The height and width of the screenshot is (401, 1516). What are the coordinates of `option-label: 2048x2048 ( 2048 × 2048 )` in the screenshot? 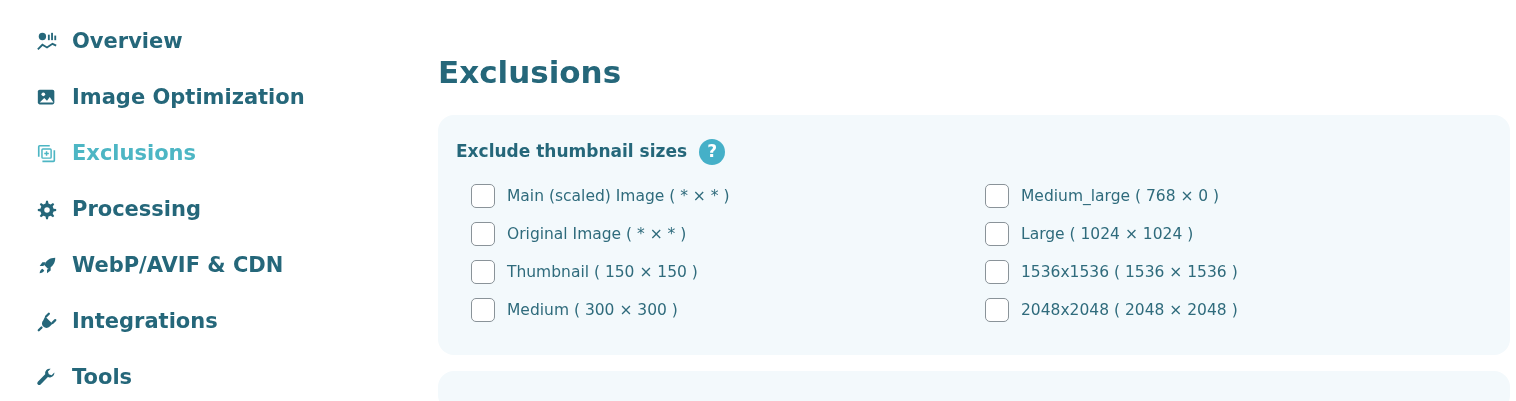 It's located at (1129, 310).